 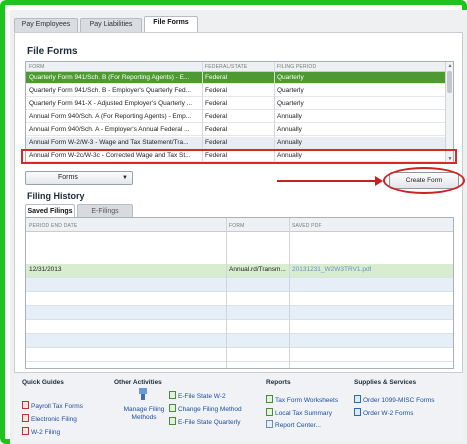 What do you see at coordinates (50, 210) in the screenshot?
I see `tab-saved-filings: Saved Filings` at bounding box center [50, 210].